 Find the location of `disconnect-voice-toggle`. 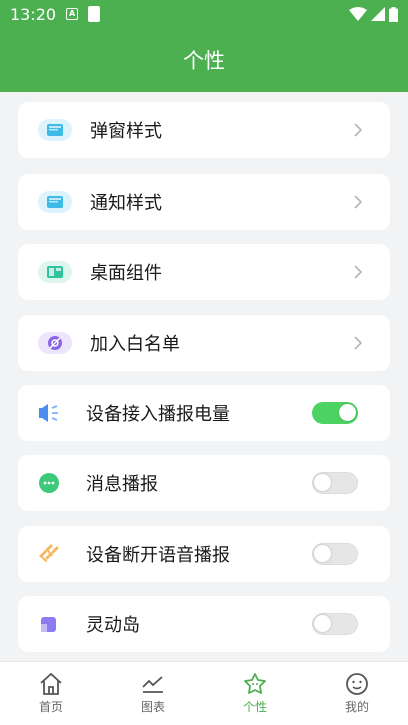

disconnect-voice-toggle is located at coordinates (335, 554).